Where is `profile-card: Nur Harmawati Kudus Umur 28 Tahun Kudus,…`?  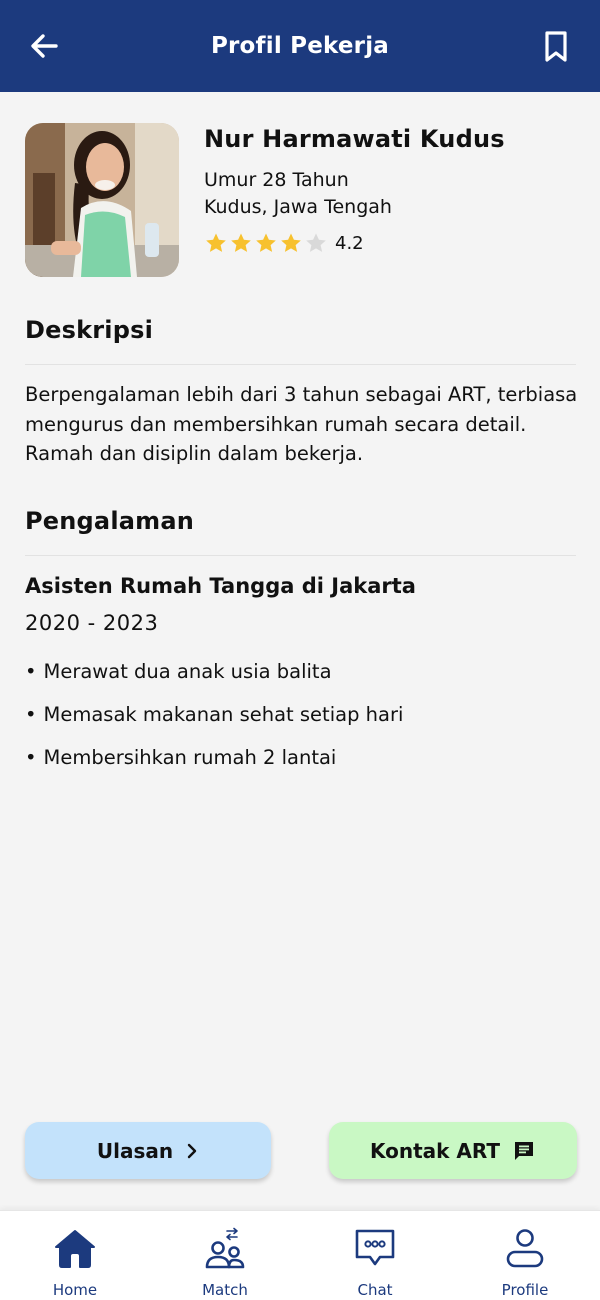 profile-card: Nur Harmawati Kudus Umur 28 Tahun Kudus,… is located at coordinates (301, 200).